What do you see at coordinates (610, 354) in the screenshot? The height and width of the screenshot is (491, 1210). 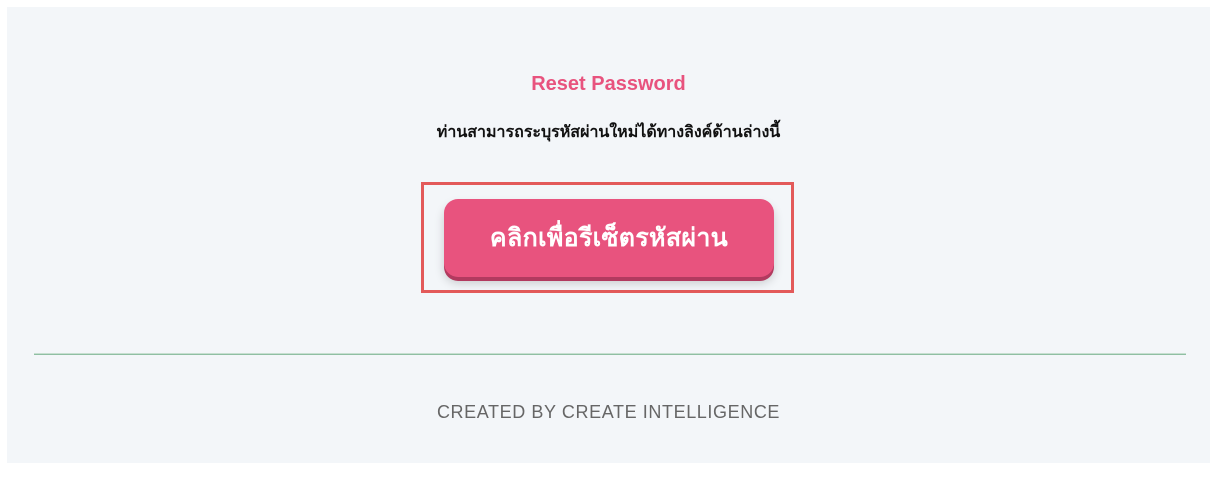 I see `divider` at bounding box center [610, 354].